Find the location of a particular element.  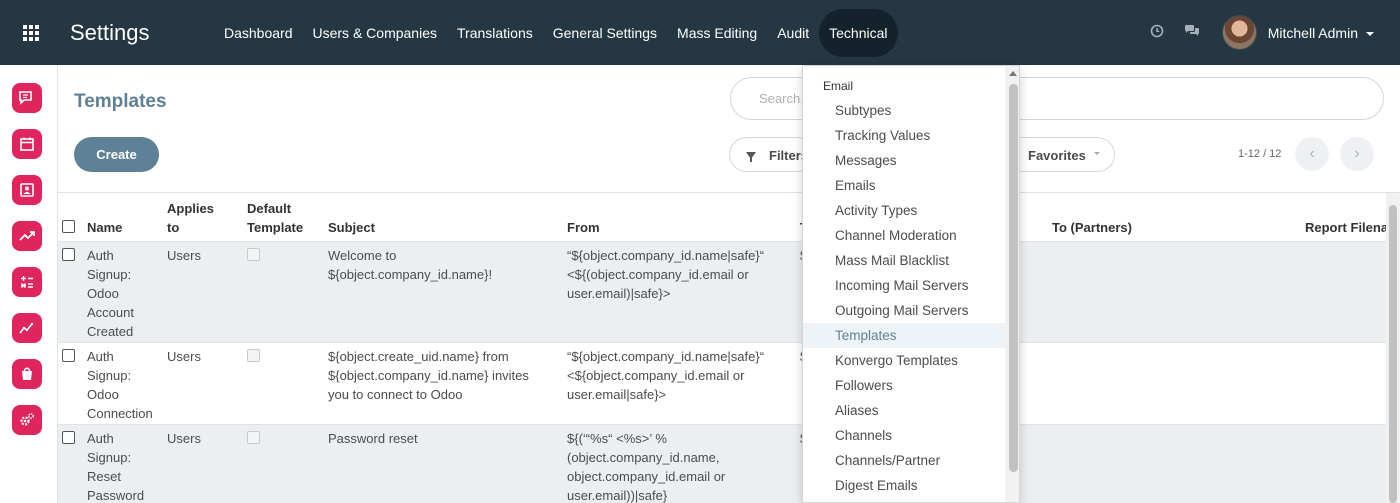

from-line: user.email))|safe} is located at coordinates (617, 495).